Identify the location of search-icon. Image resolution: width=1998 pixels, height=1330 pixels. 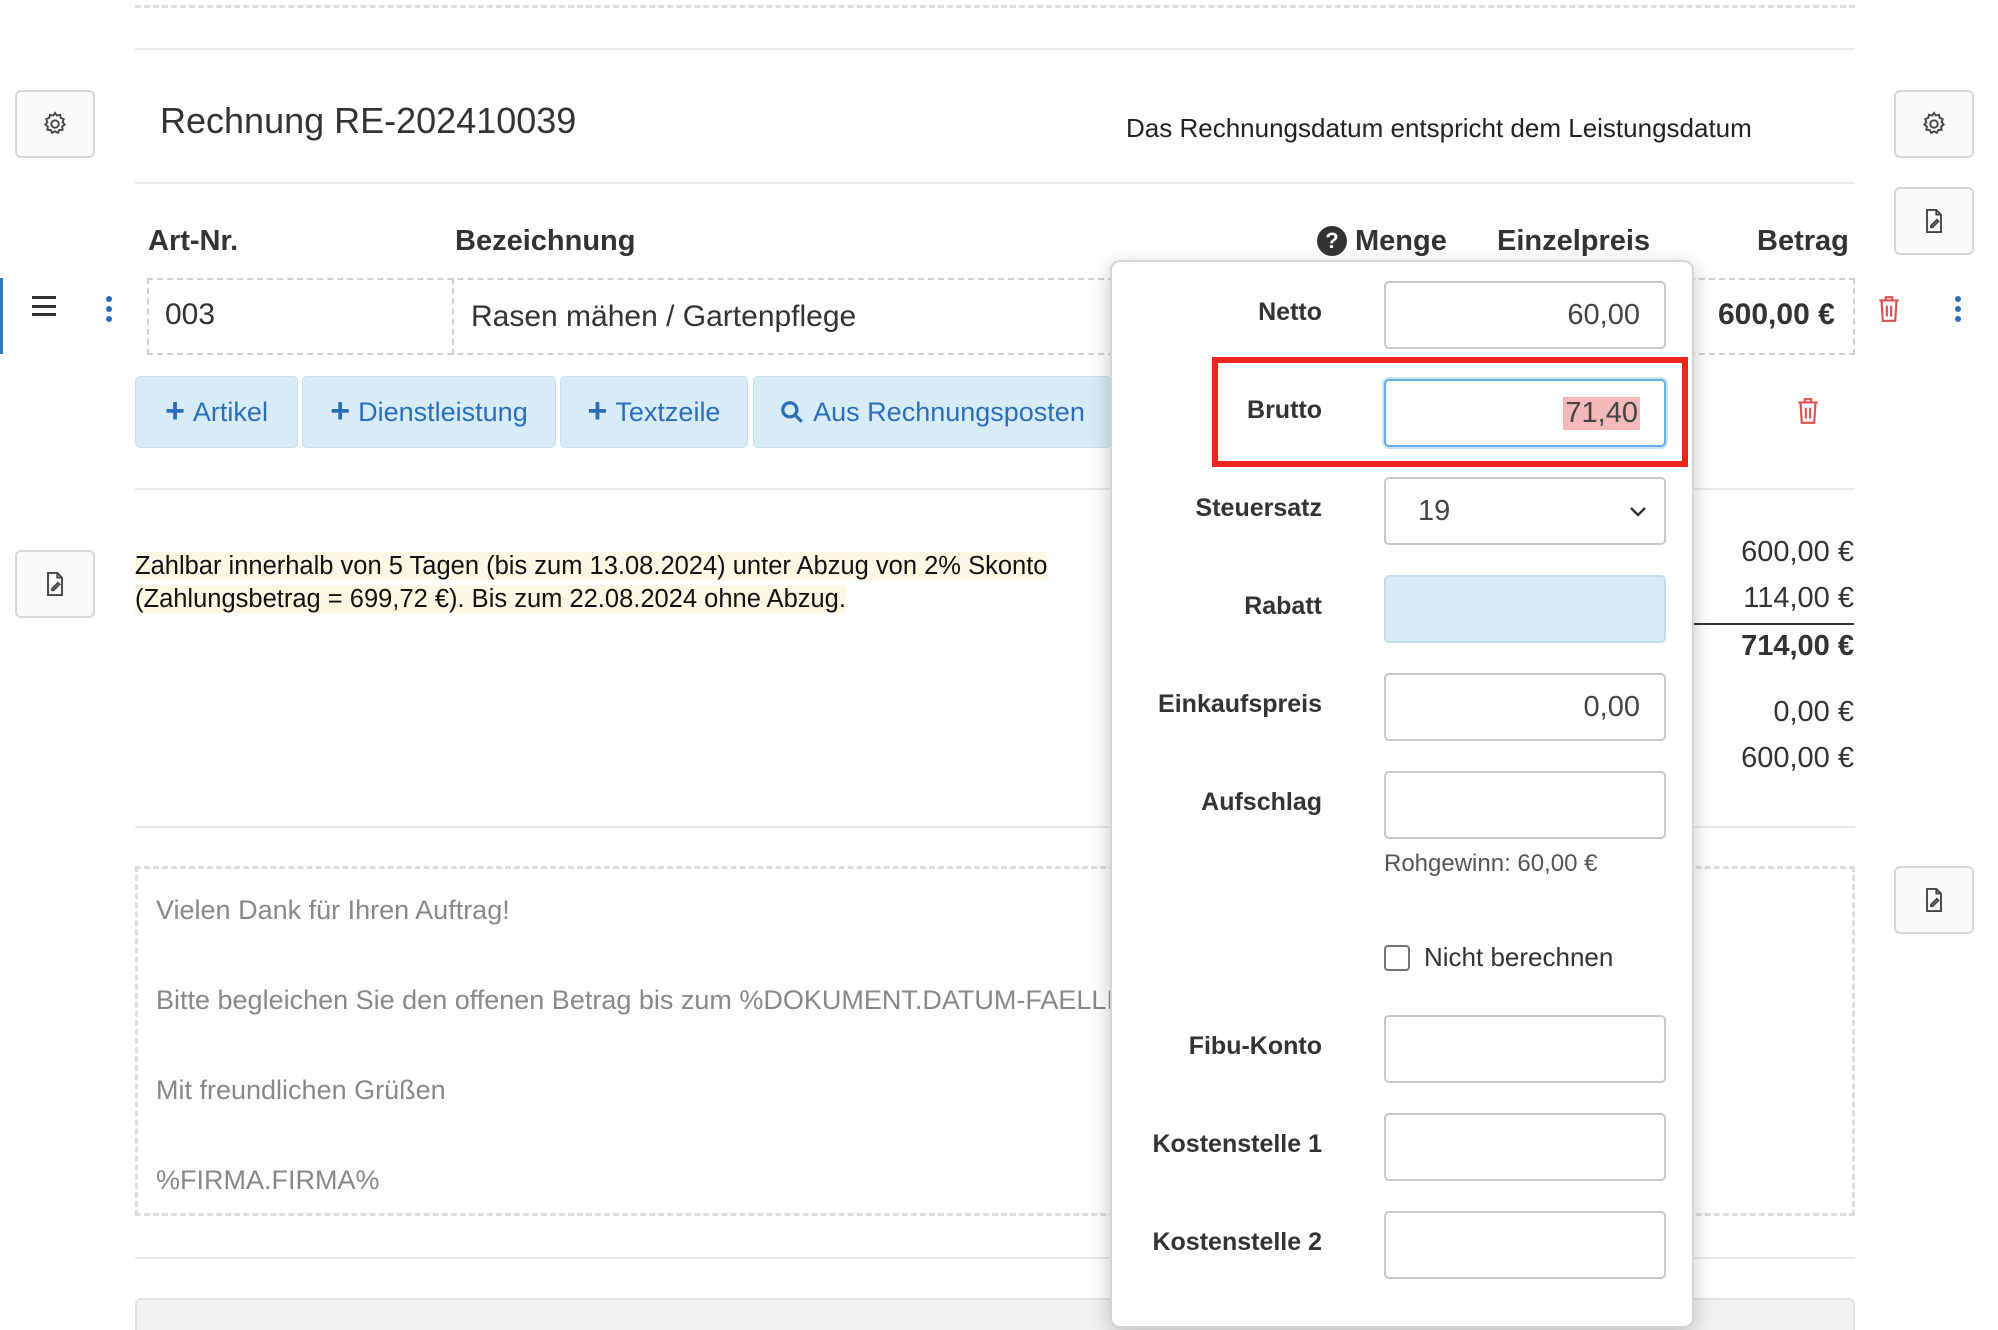
(792, 412).